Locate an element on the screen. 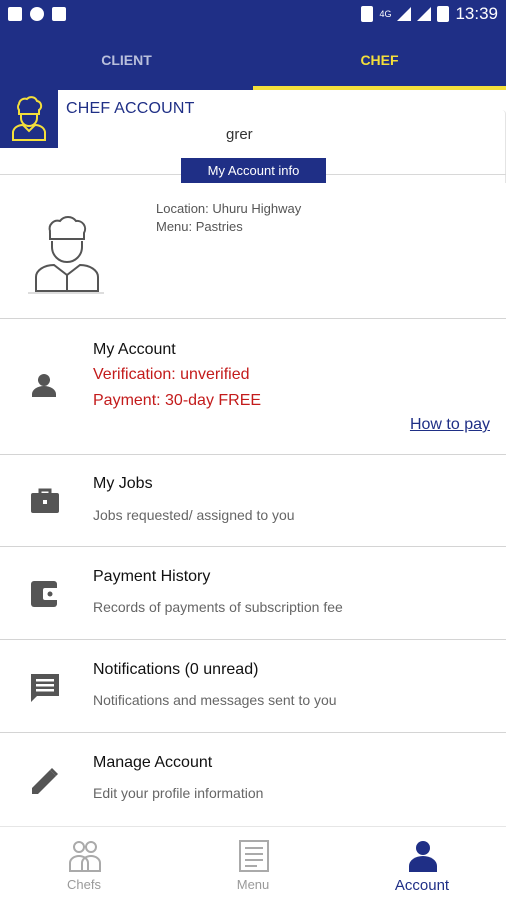 This screenshot has height=901, width=506. chef-badge-icon is located at coordinates (29, 118).